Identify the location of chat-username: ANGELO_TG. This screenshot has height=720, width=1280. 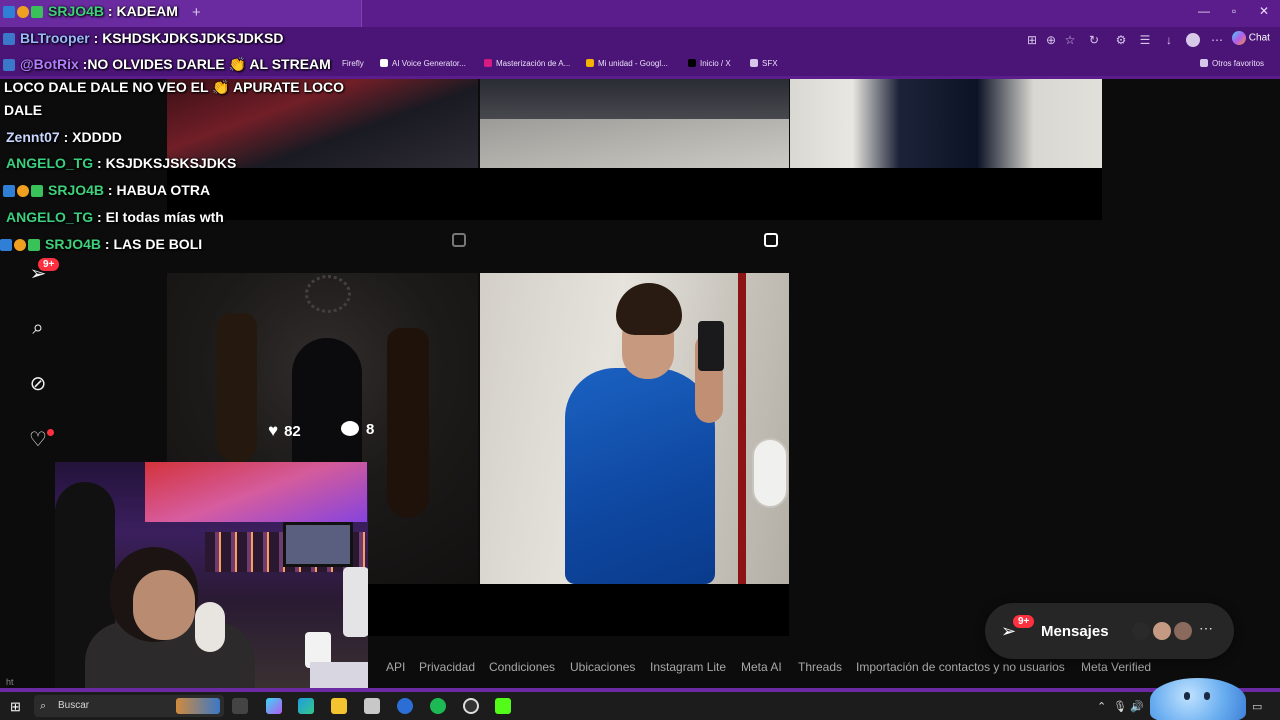
(50, 217).